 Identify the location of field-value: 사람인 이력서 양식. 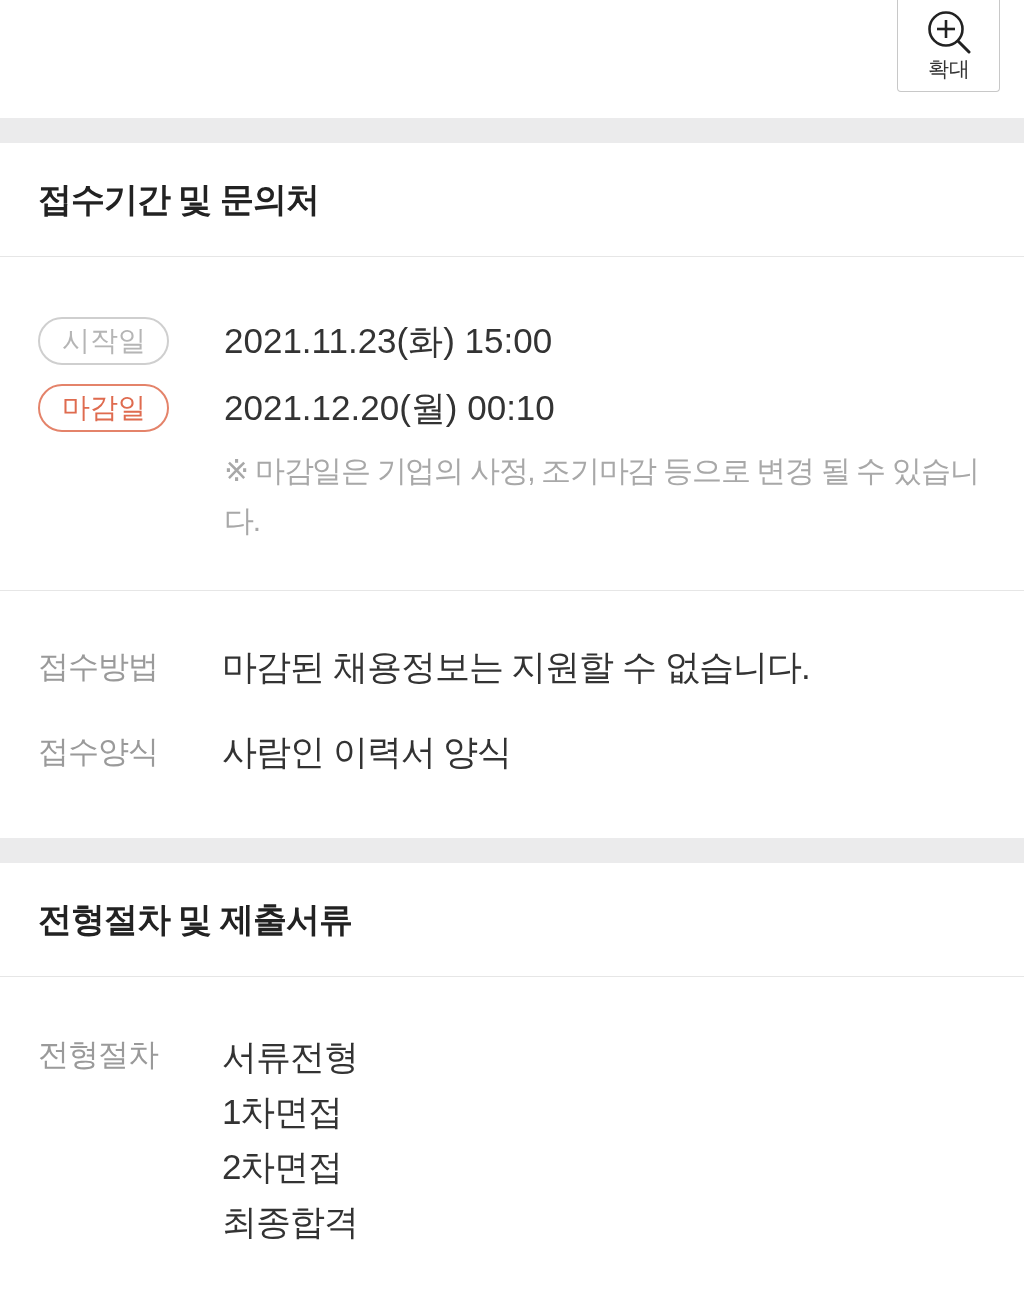
(367, 752).